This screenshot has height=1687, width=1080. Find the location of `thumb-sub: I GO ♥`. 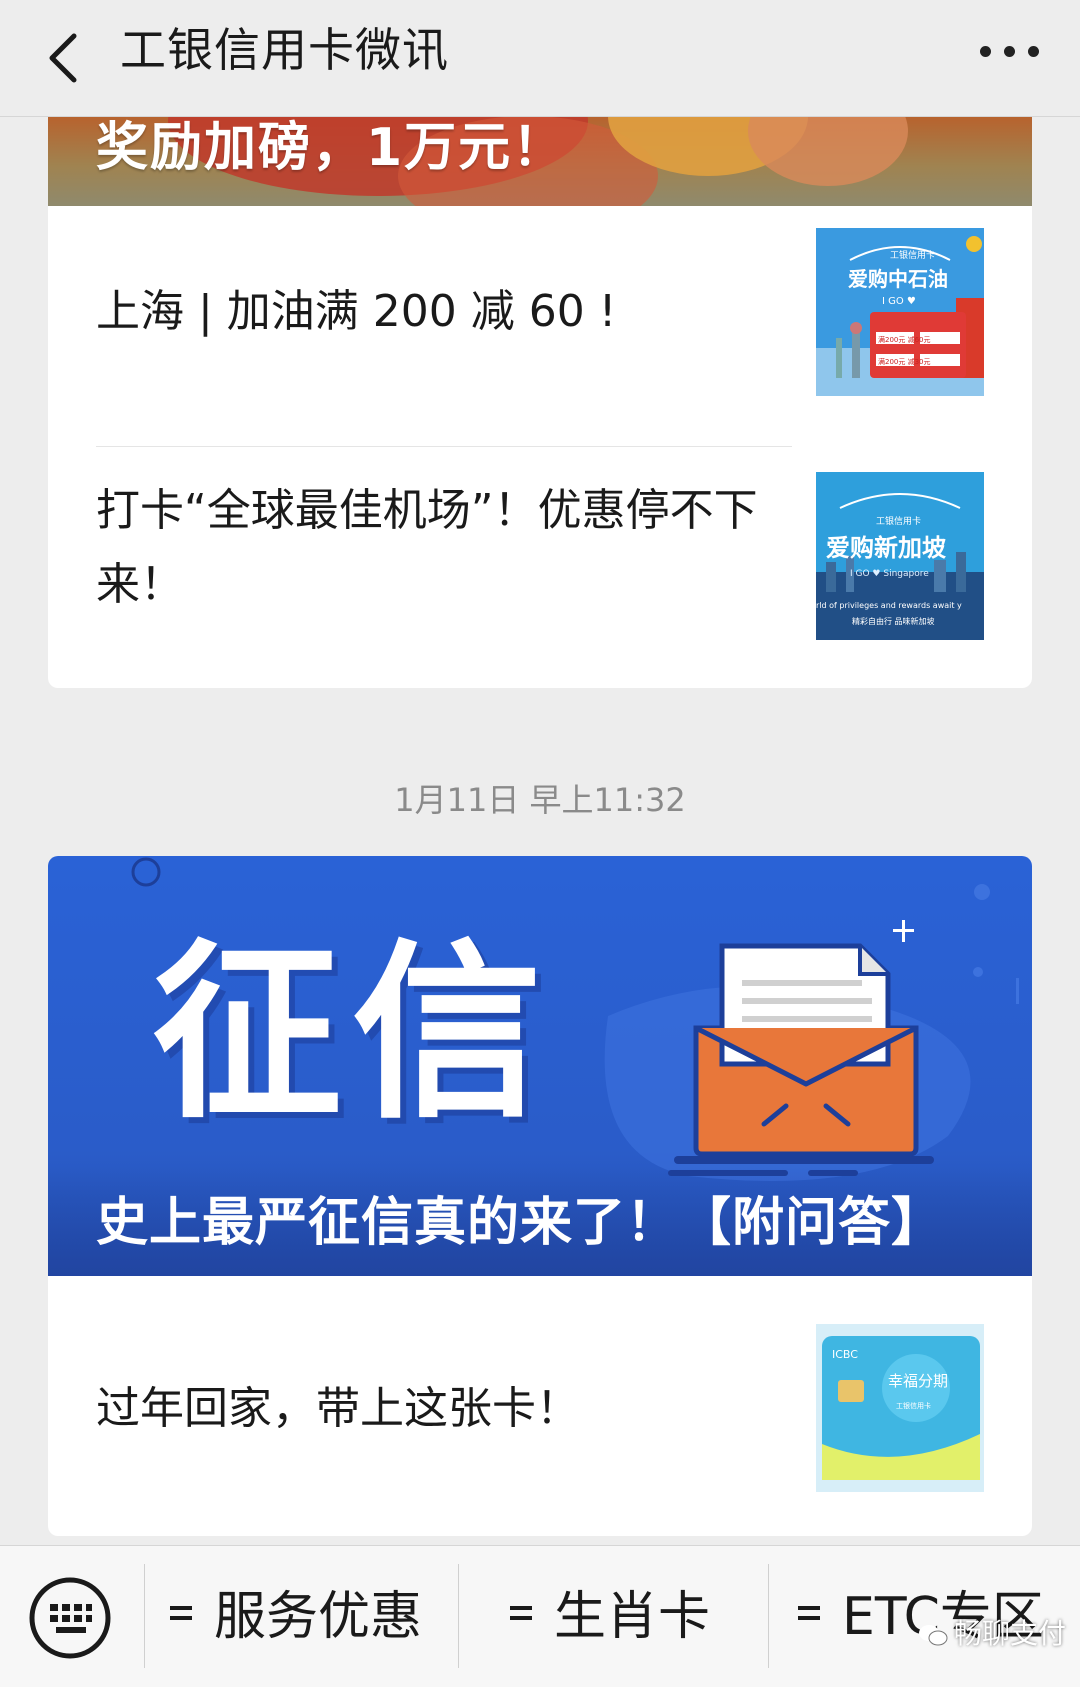

thumb-sub: I GO ♥ is located at coordinates (899, 301).